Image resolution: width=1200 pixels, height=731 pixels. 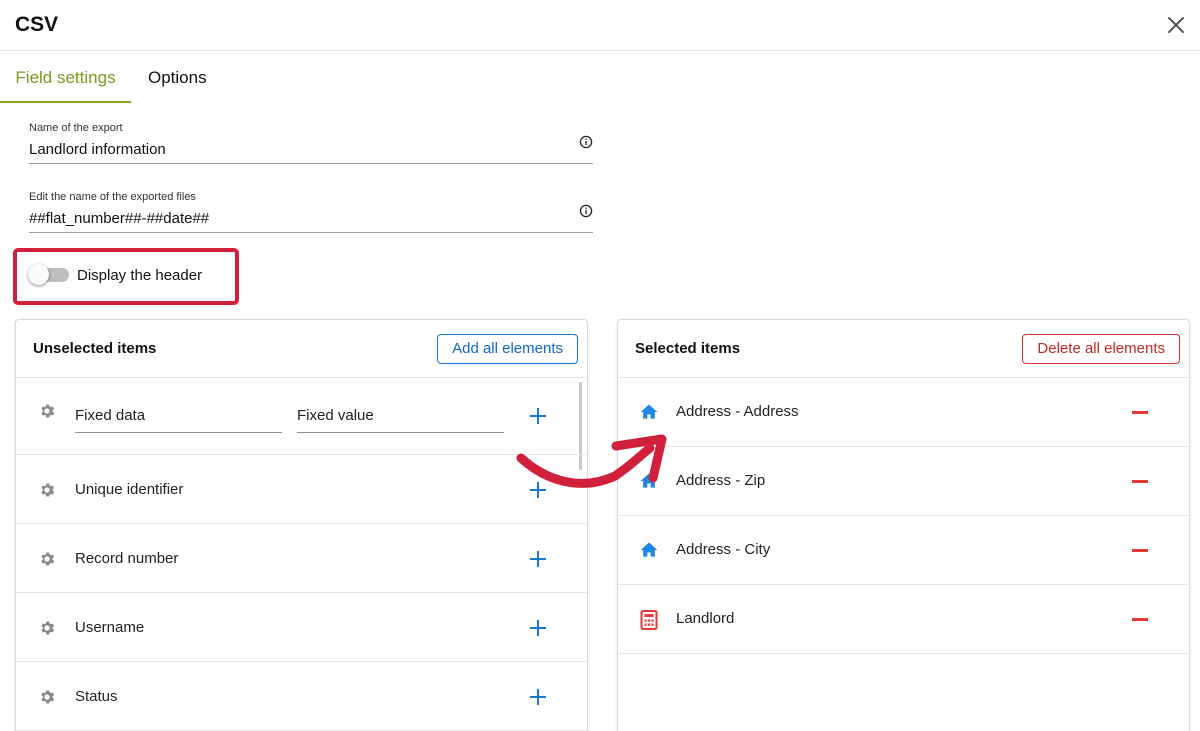 I want to click on selected-item-label: Landlord, so click(x=705, y=618).